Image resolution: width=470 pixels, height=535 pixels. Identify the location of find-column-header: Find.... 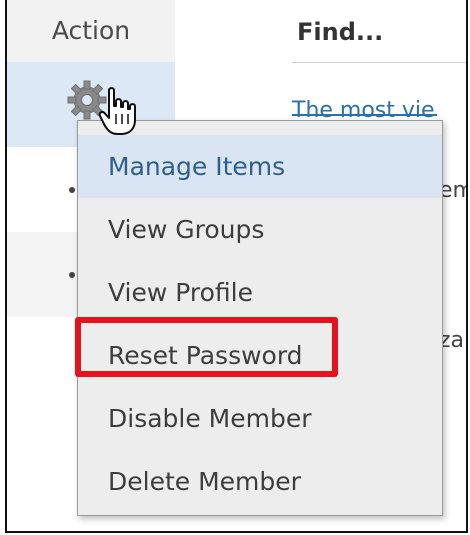
(340, 32).